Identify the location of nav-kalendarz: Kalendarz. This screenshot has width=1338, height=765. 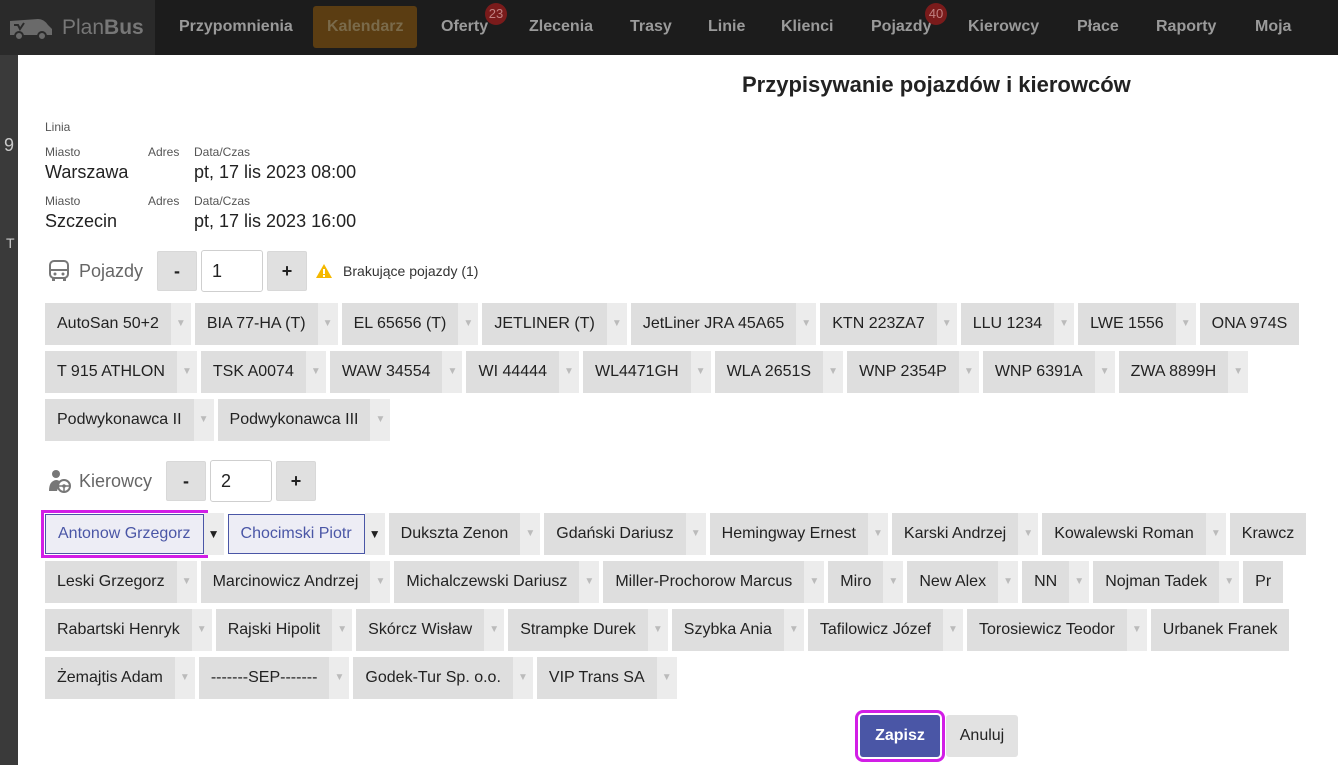
(365, 27).